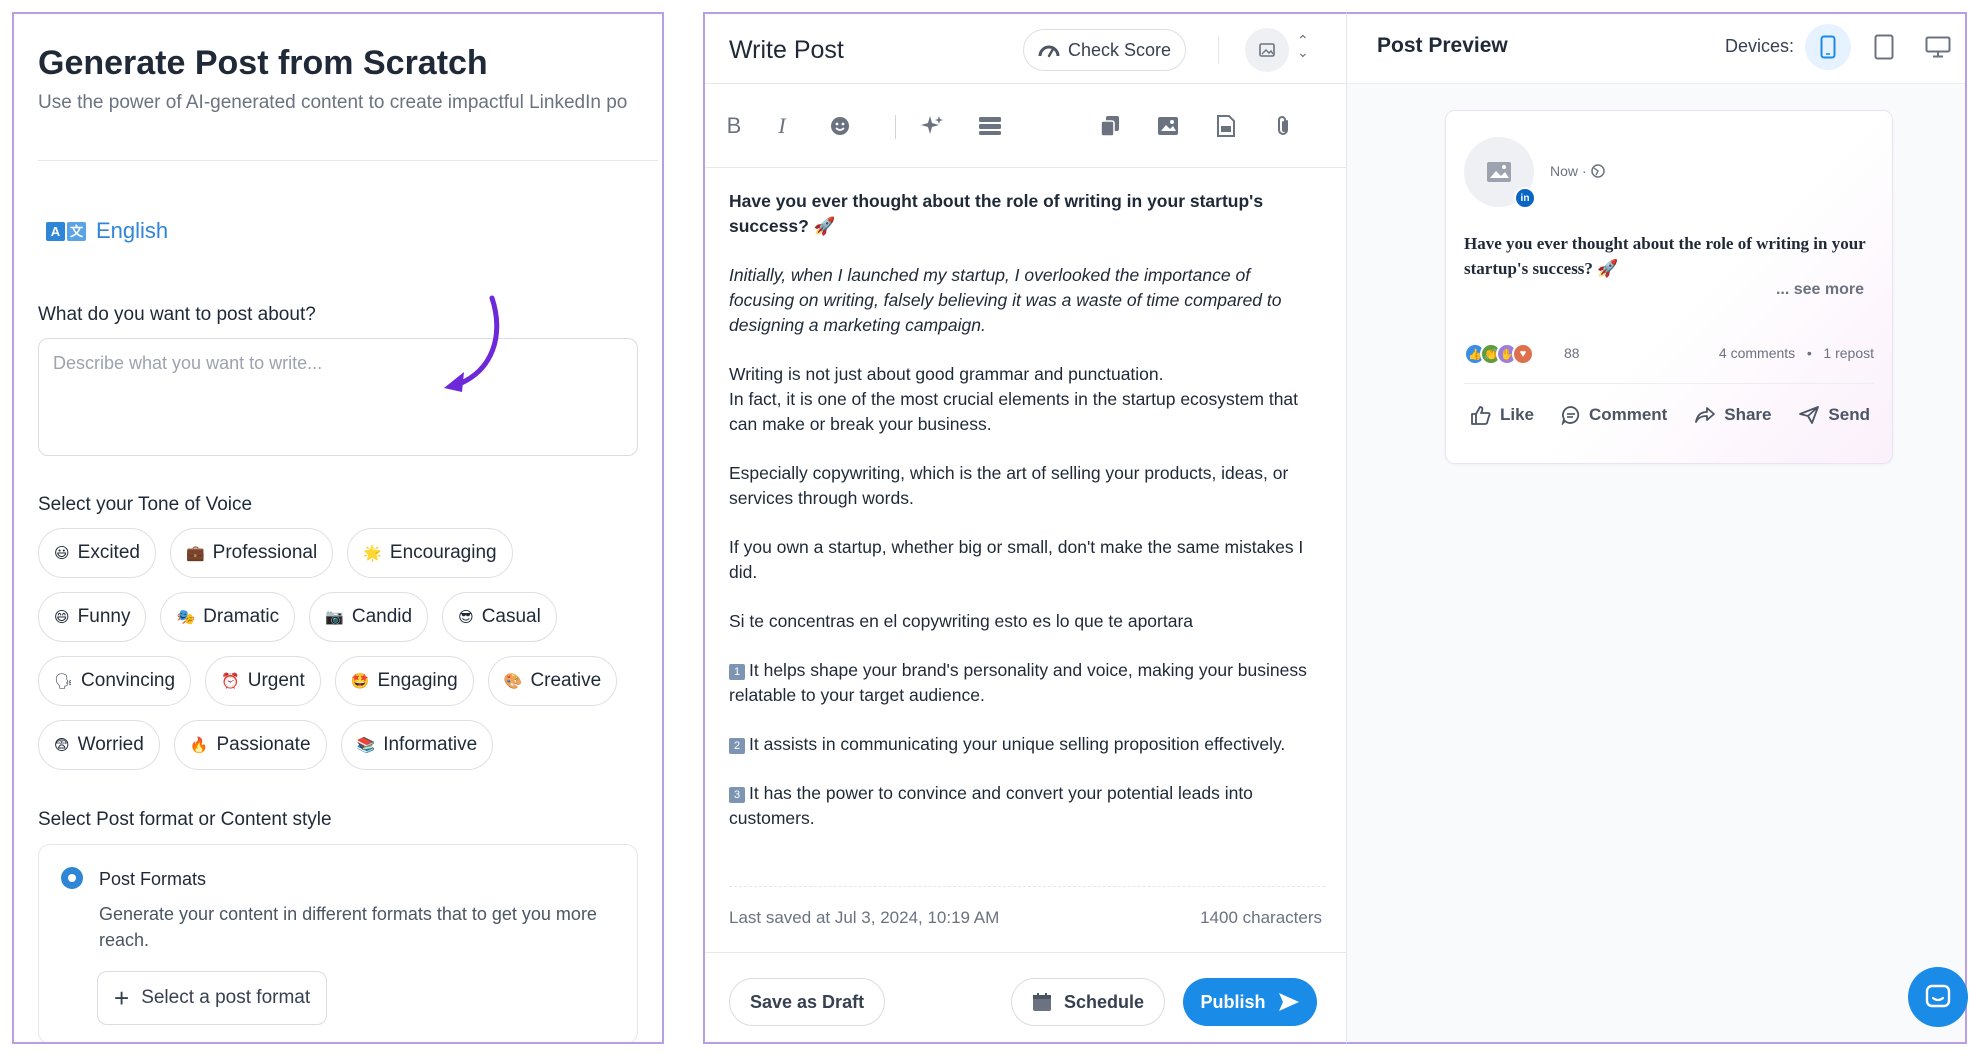 Image resolution: width=1979 pixels, height=1058 pixels. I want to click on tone-chip-creative: 🎨 Creative, so click(552, 681).